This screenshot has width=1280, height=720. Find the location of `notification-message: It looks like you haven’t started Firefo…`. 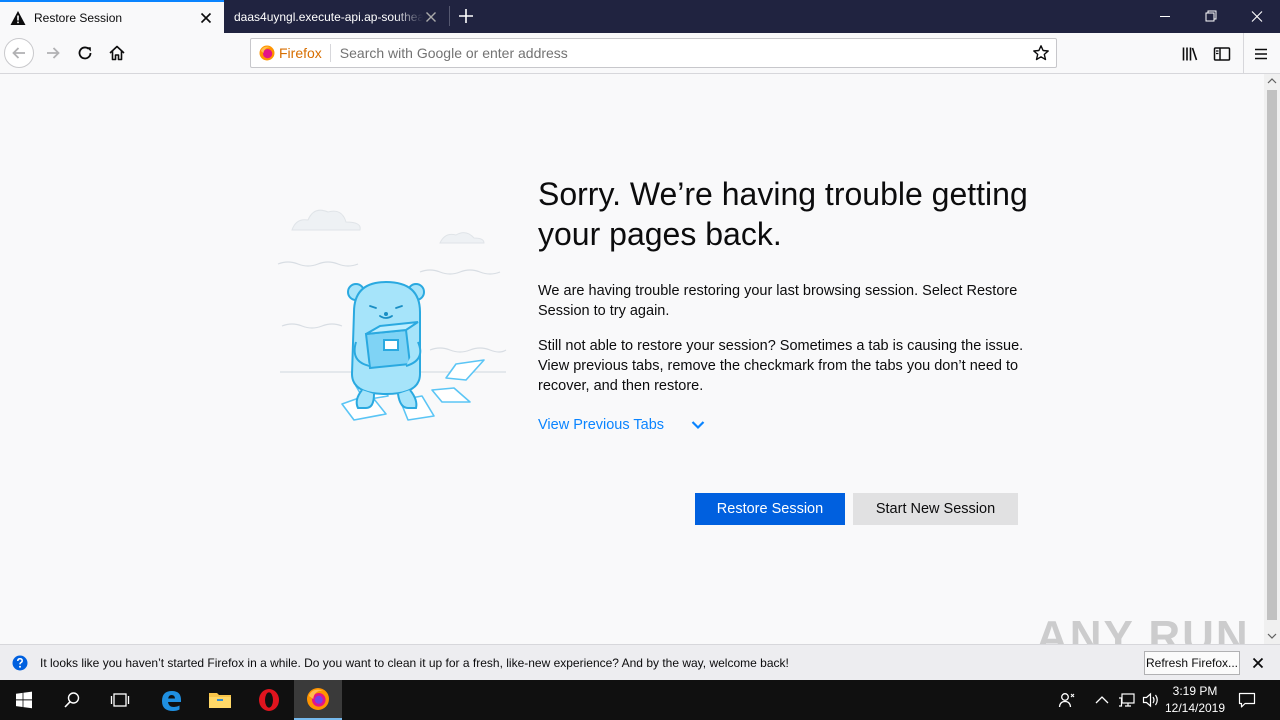

notification-message: It looks like you haven’t started Firefo… is located at coordinates (414, 662).